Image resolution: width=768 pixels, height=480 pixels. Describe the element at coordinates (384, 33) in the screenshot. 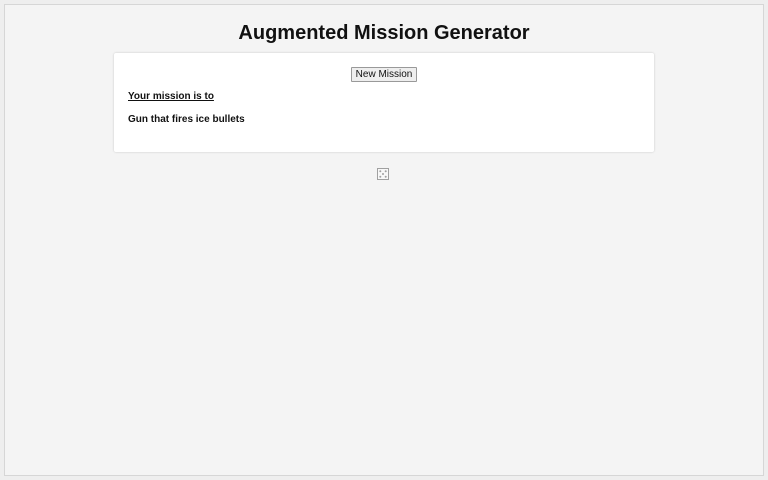

I see `page-title: Augmented Mission Generator` at that location.